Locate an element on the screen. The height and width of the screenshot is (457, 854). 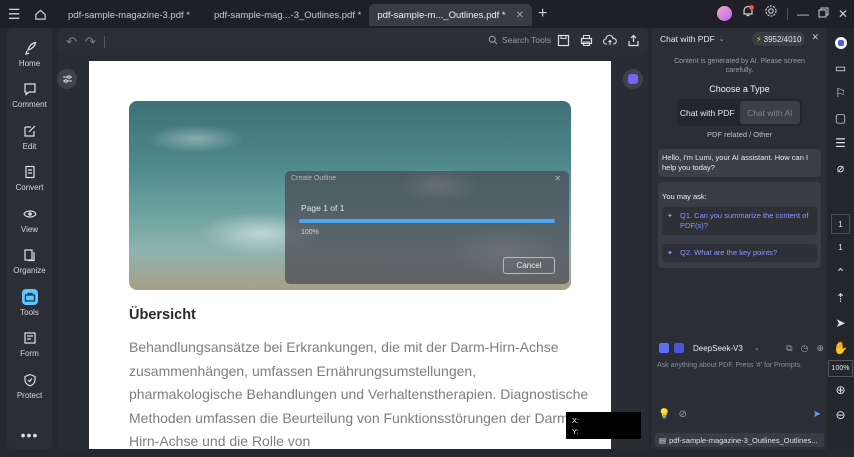
zoom-out-icon: ⊖ is located at coordinates (840, 414).